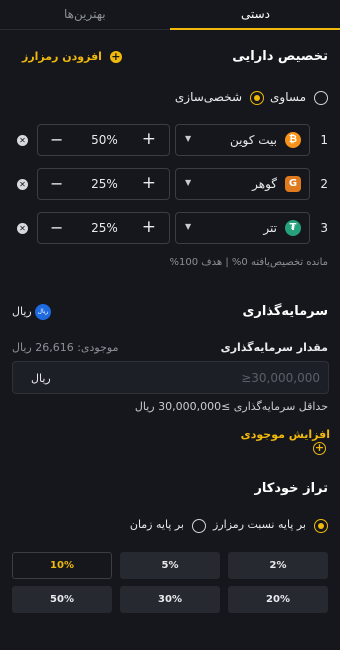  Describe the element at coordinates (255, 29) in the screenshot. I see `active-tab-indicator` at that location.